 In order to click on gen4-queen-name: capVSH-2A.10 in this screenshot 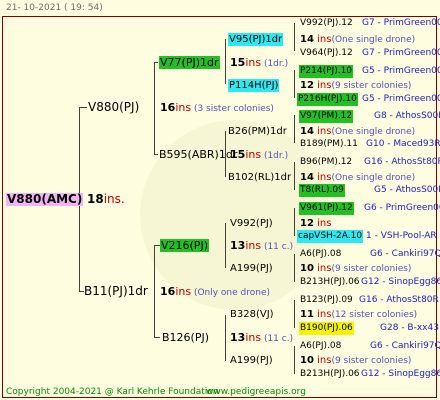, I will do `click(330, 236)`.